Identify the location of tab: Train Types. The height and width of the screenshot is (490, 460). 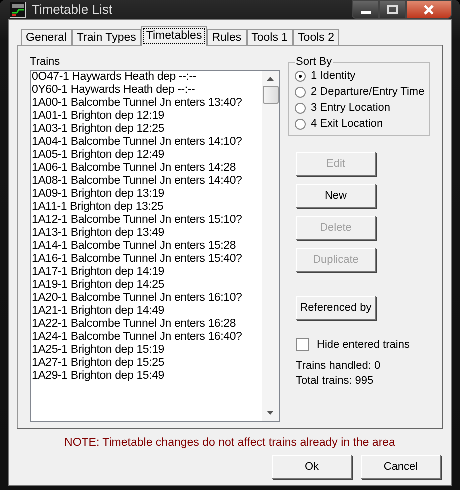
(107, 37).